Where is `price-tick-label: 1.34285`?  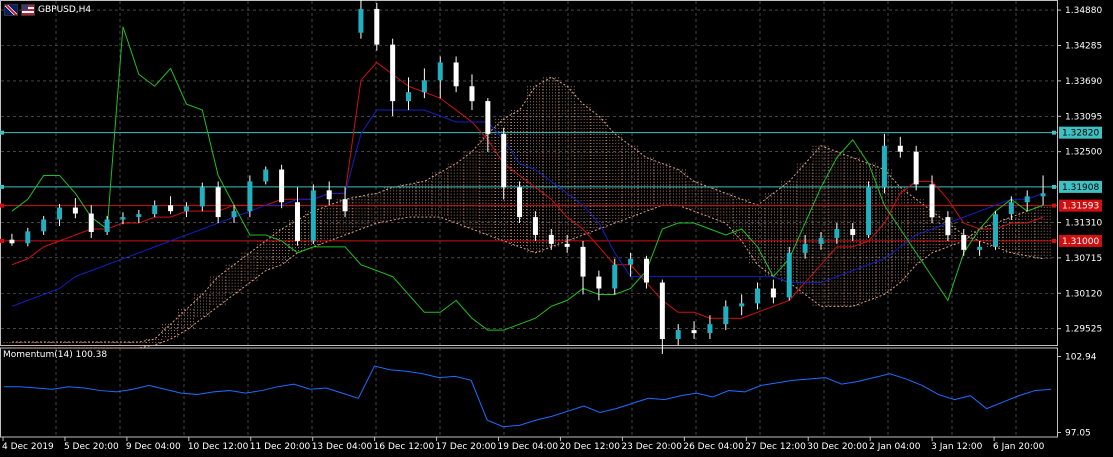
price-tick-label: 1.34285 is located at coordinates (1083, 47).